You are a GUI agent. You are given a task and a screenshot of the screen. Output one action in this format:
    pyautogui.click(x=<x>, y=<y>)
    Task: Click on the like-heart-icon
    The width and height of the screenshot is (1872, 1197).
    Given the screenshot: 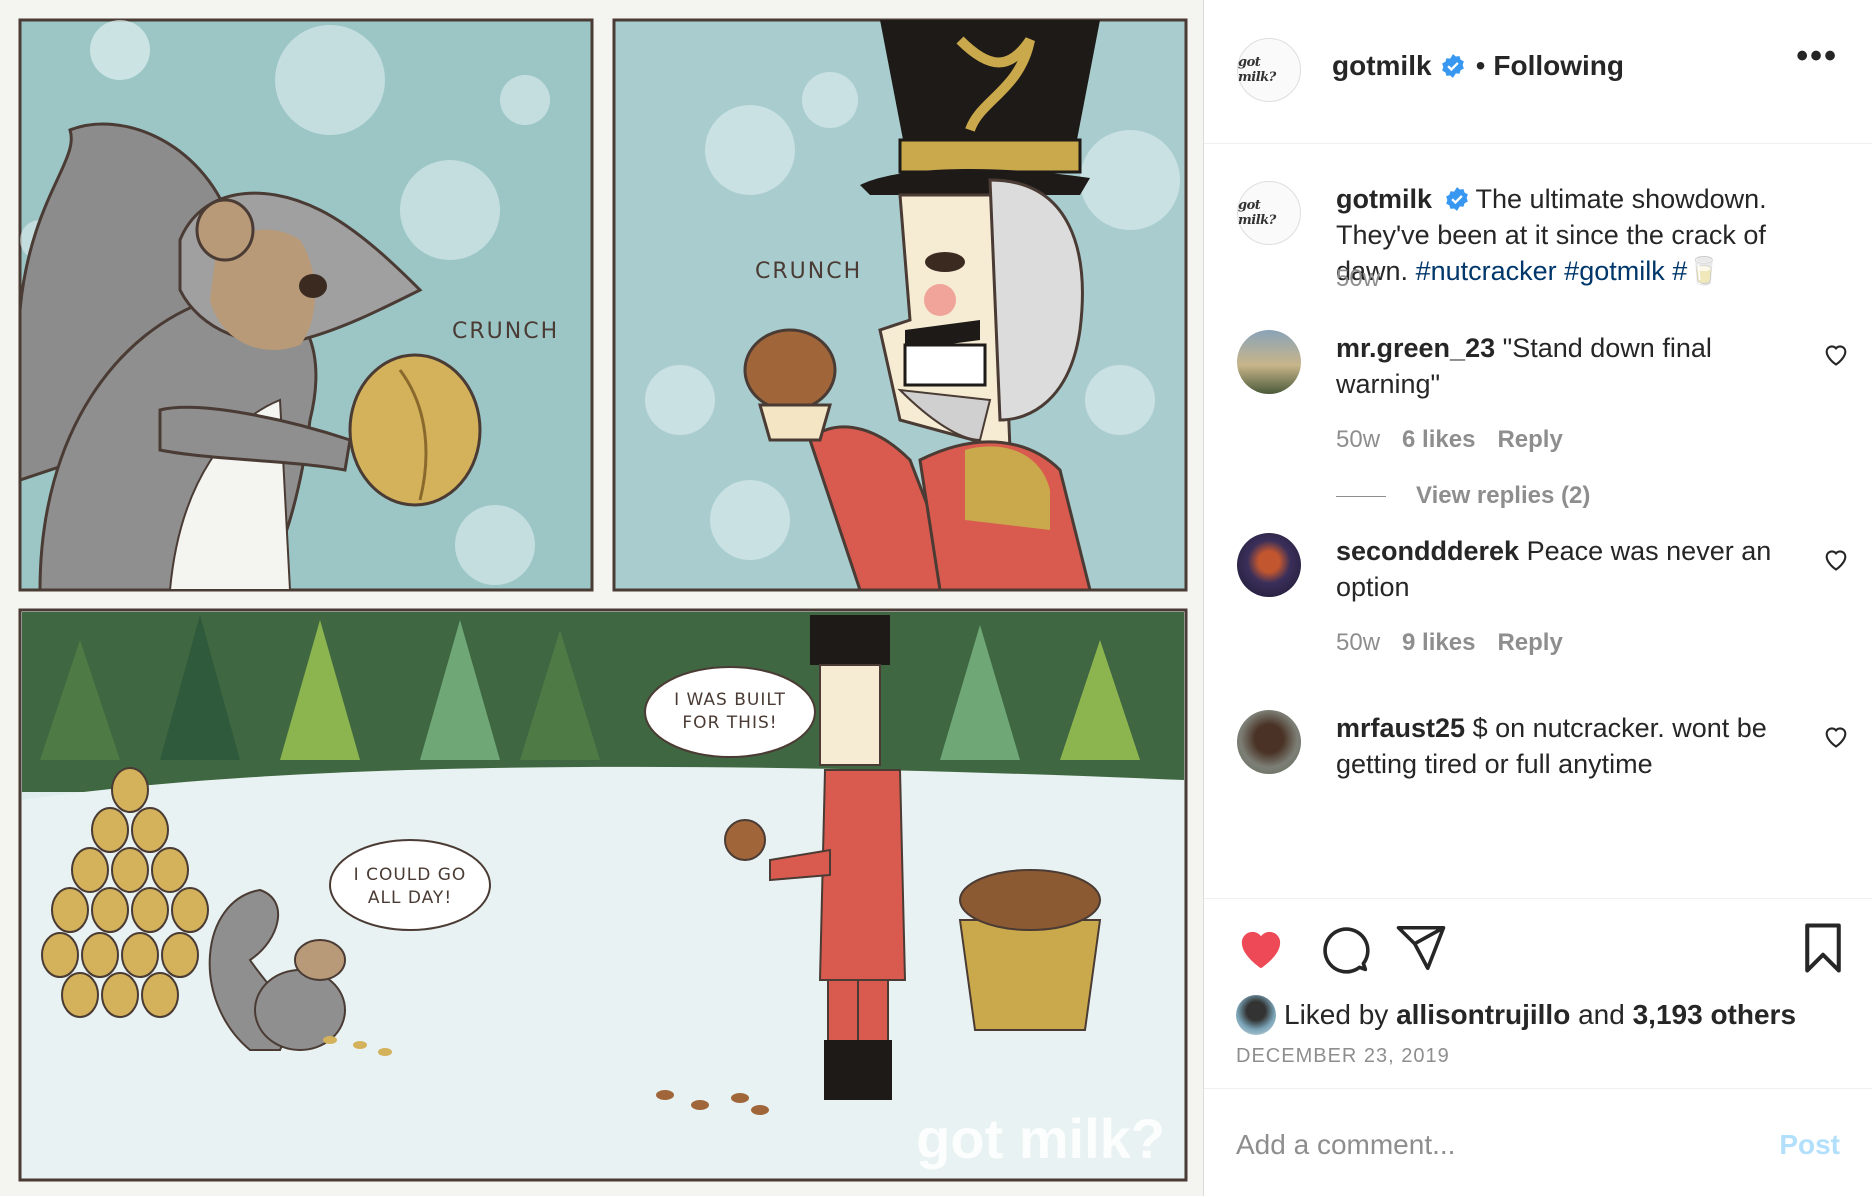 What is the action you would take?
    pyautogui.click(x=1261, y=948)
    